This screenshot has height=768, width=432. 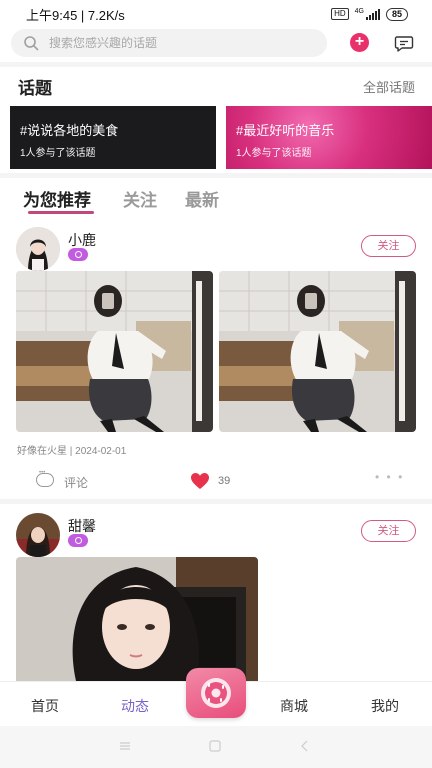 I want to click on center-action-button, so click(x=216, y=693).